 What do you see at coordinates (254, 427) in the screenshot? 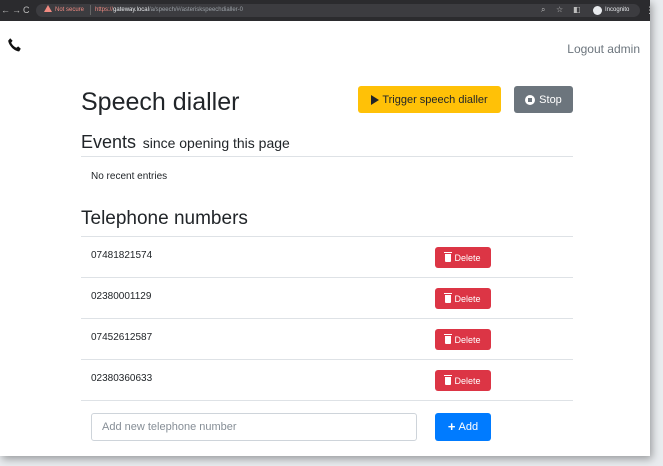
I see `new-telephone-input` at bounding box center [254, 427].